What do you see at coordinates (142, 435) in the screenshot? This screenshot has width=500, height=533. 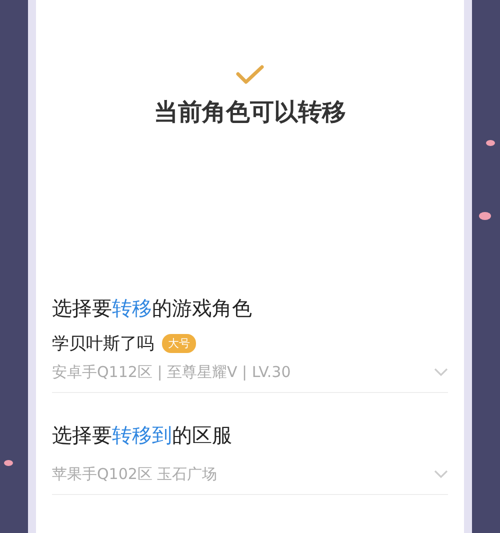 I see `section-heading: 选择要转移到的区服` at bounding box center [142, 435].